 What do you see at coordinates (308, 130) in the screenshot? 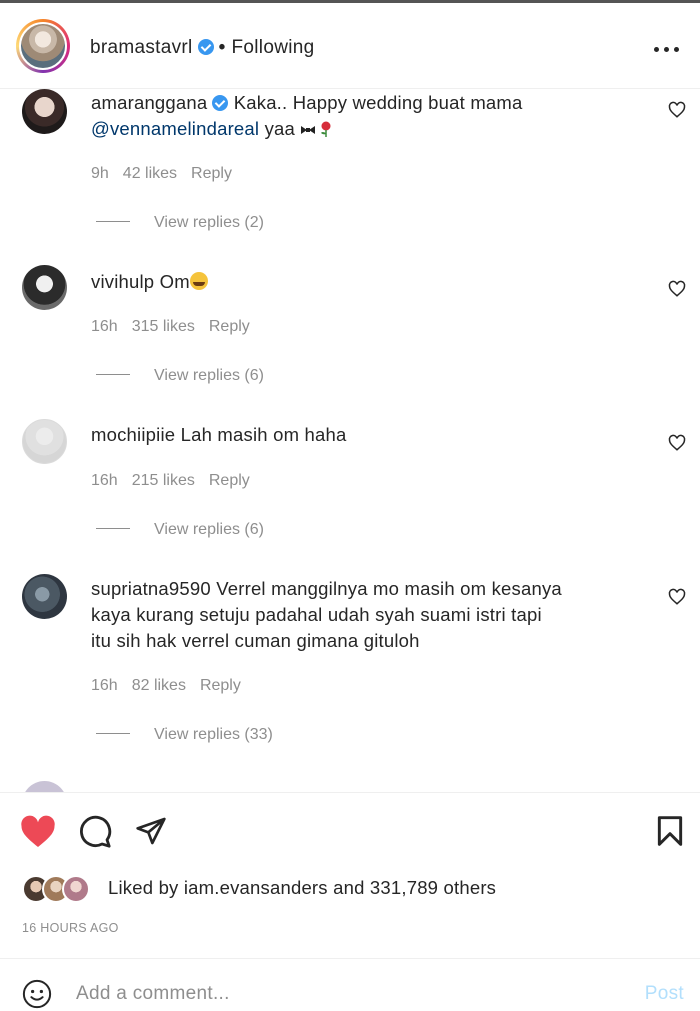
I see `ribbon-emoji-icon` at bounding box center [308, 130].